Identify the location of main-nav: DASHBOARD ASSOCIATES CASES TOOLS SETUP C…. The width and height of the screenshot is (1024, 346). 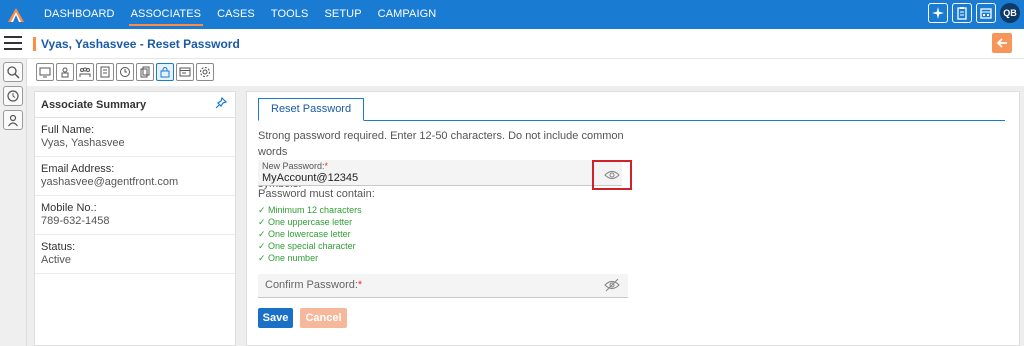
(240, 14).